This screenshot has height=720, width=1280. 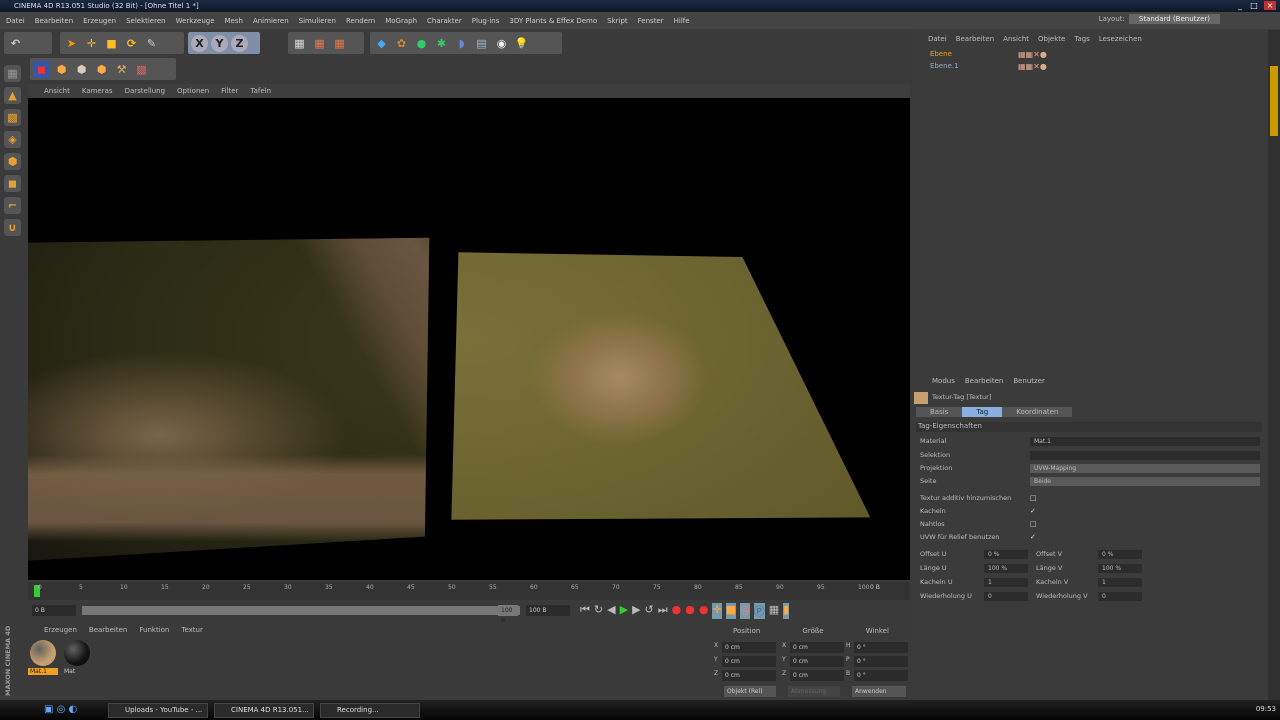 What do you see at coordinates (501, 43) in the screenshot?
I see `camera-icon: ◉` at bounding box center [501, 43].